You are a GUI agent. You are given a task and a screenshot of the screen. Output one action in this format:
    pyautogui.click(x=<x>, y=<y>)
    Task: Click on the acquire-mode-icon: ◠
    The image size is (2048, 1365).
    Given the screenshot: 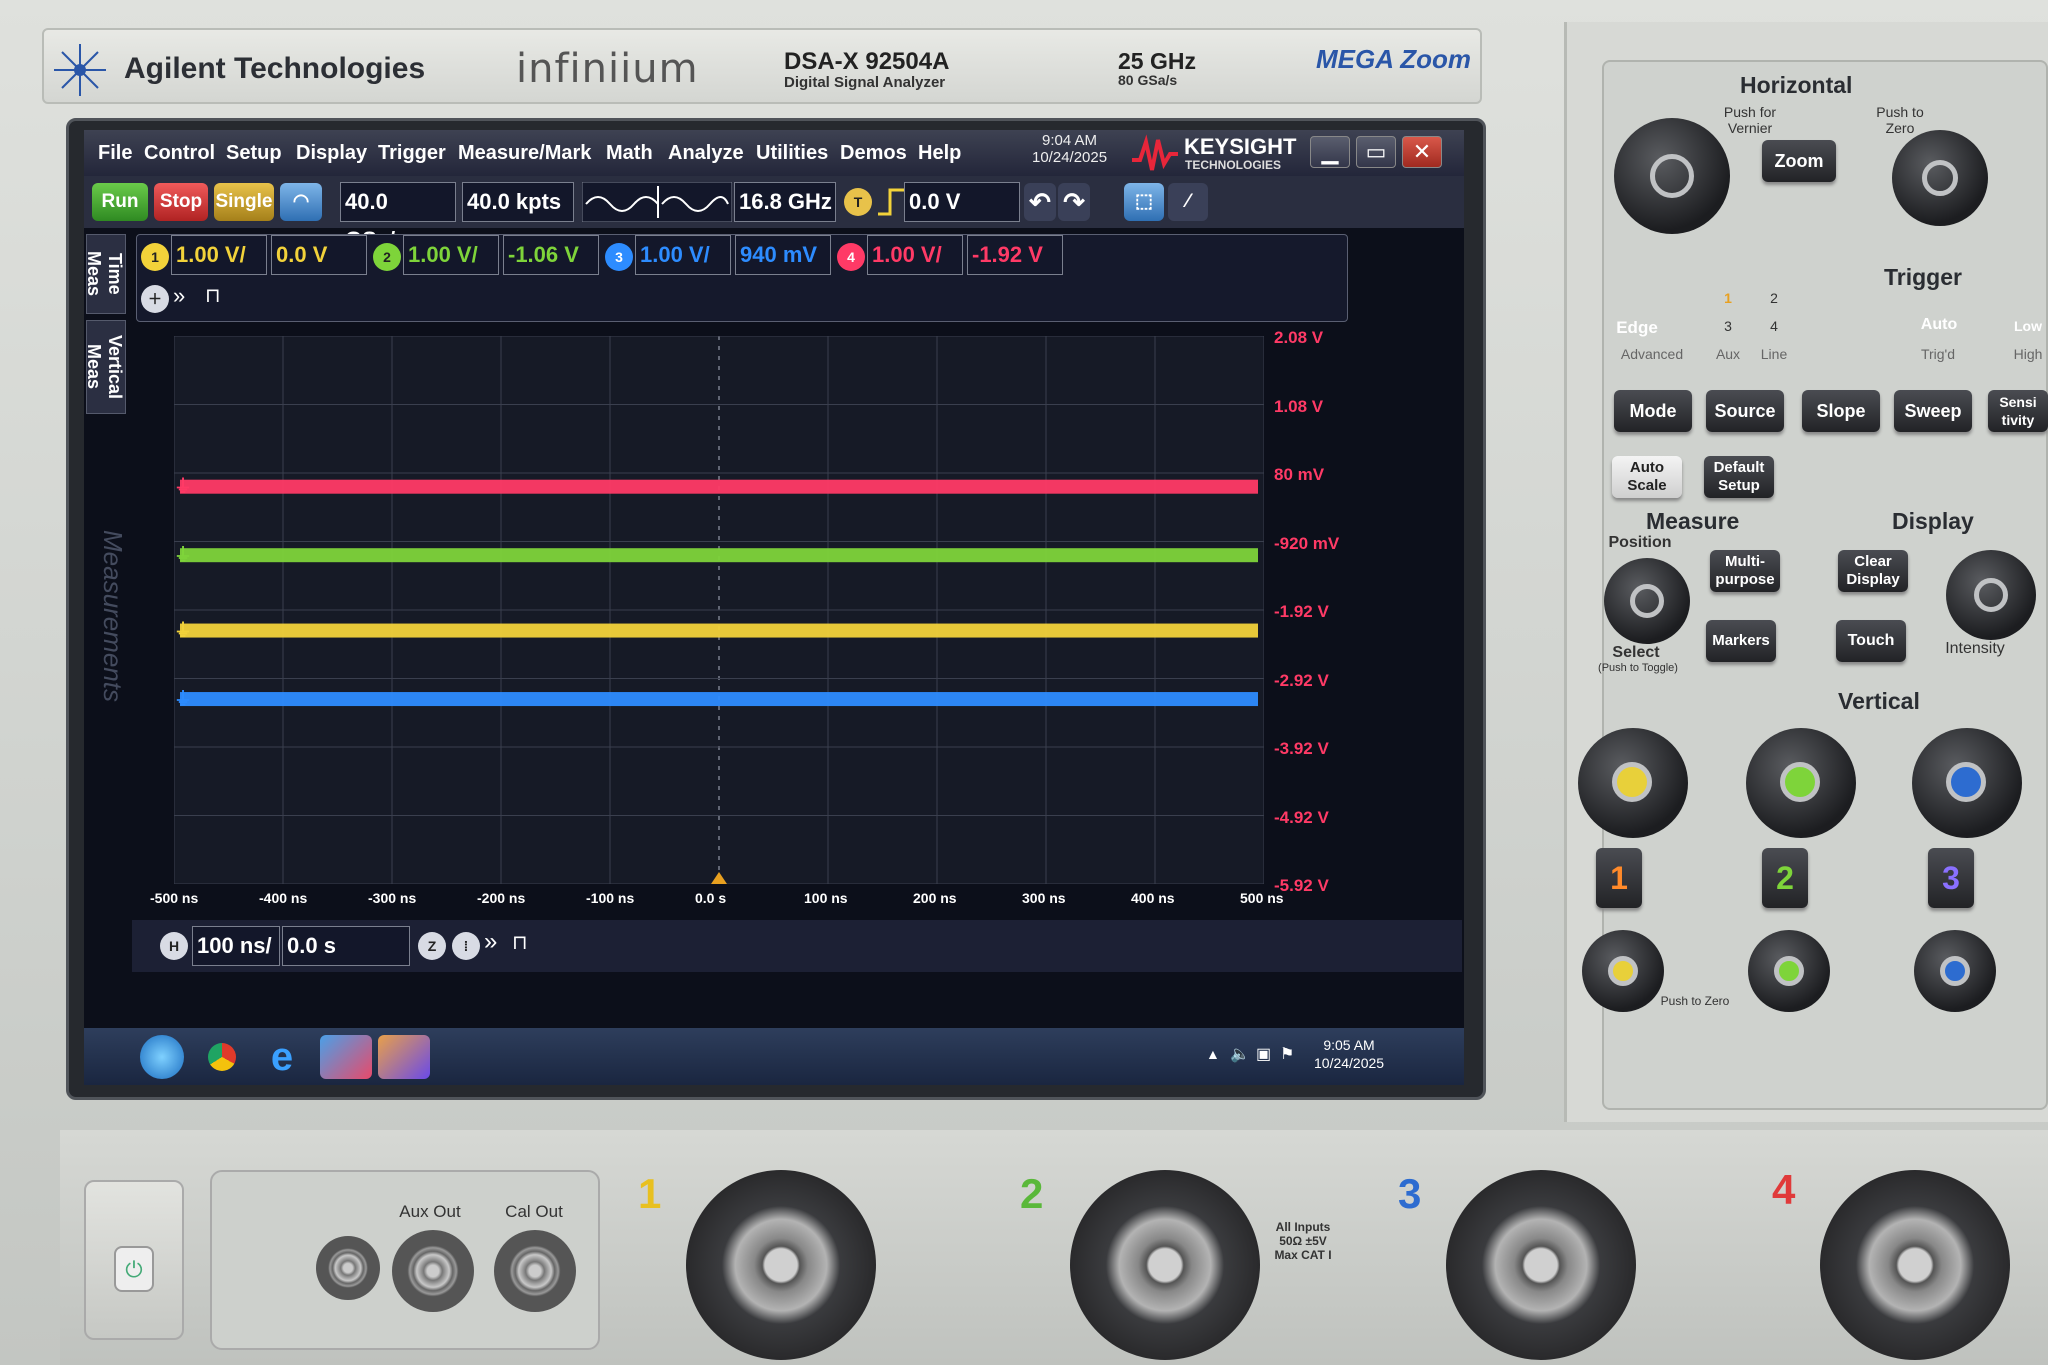 What is the action you would take?
    pyautogui.click(x=301, y=202)
    